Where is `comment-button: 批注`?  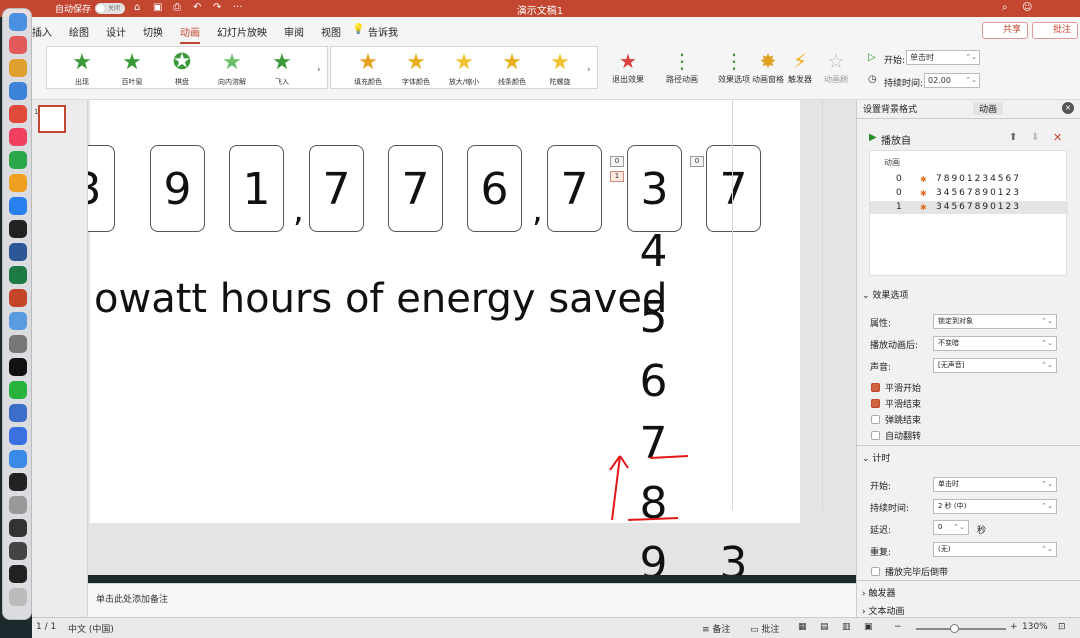
comment-button: 批注 is located at coordinates (1055, 30).